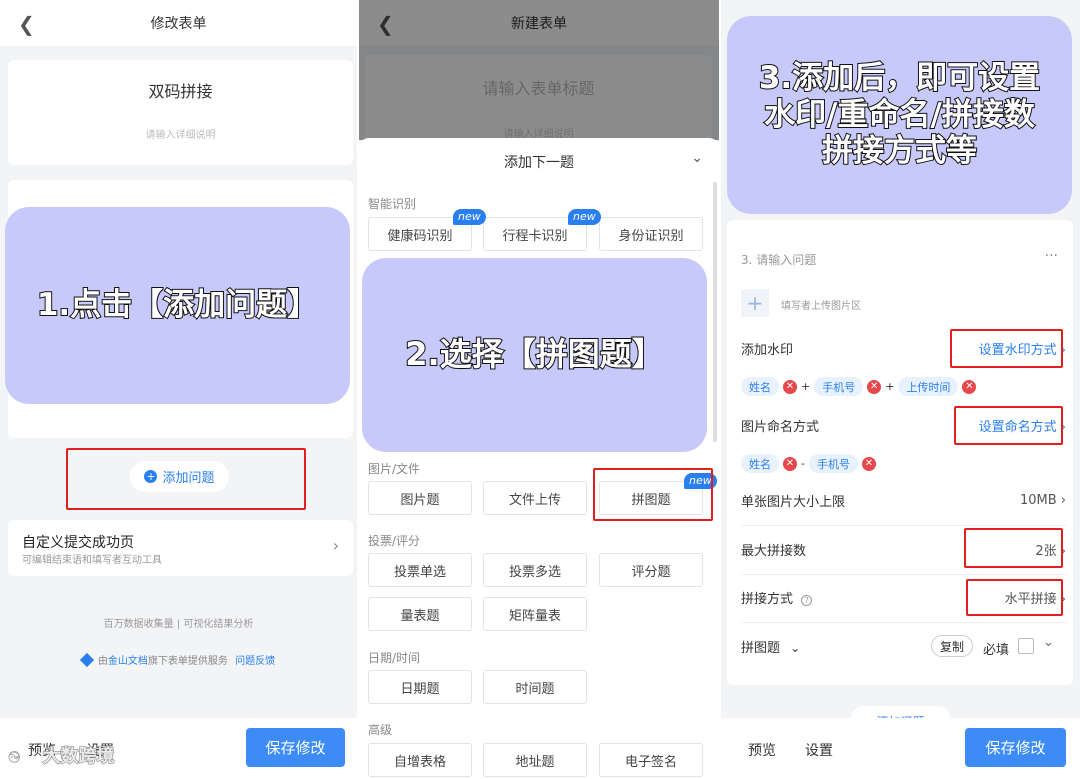 This screenshot has width=1080, height=779. Describe the element at coordinates (392, 204) in the screenshot. I see `section-smart: 智能识别` at that location.